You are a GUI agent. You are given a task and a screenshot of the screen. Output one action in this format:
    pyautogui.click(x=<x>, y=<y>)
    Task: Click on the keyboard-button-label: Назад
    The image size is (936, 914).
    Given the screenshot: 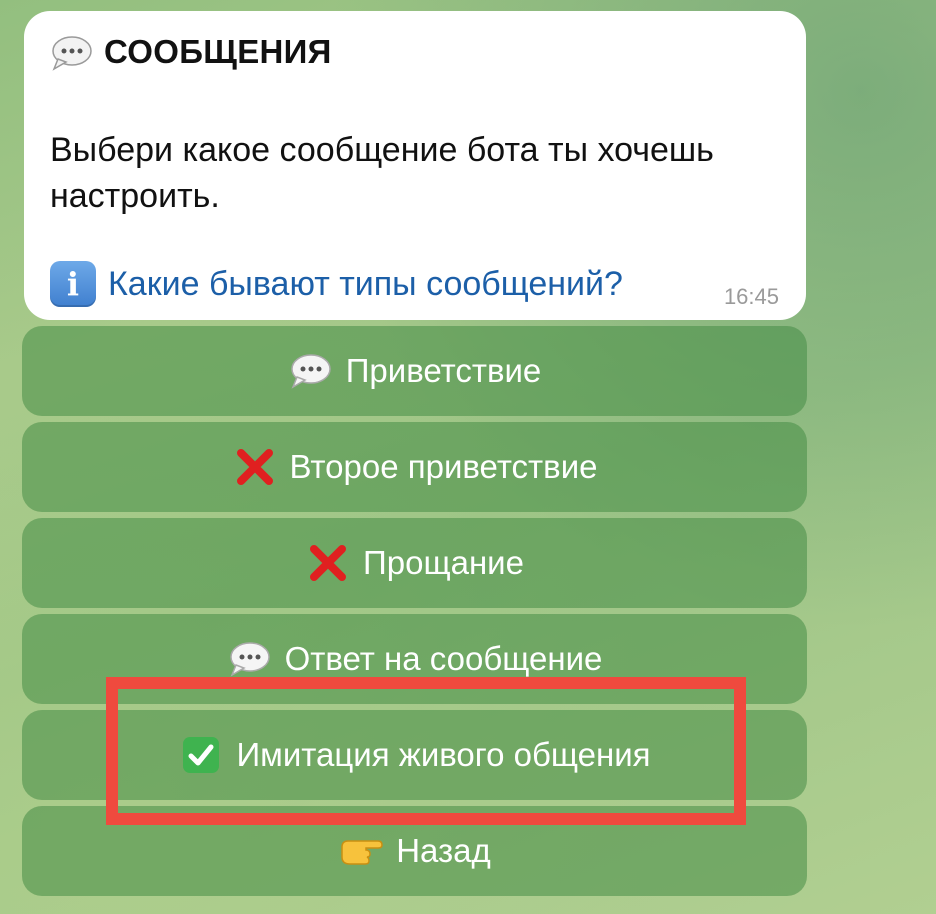 What is the action you would take?
    pyautogui.click(x=443, y=850)
    